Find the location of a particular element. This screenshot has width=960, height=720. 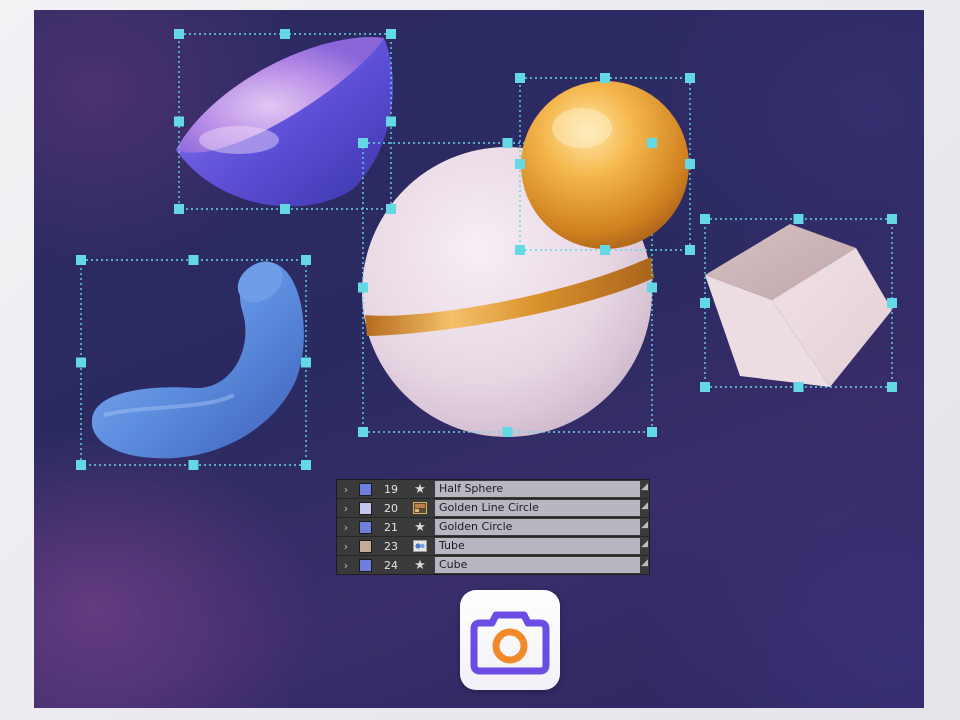

layer-name: Cube is located at coordinates (537, 565).